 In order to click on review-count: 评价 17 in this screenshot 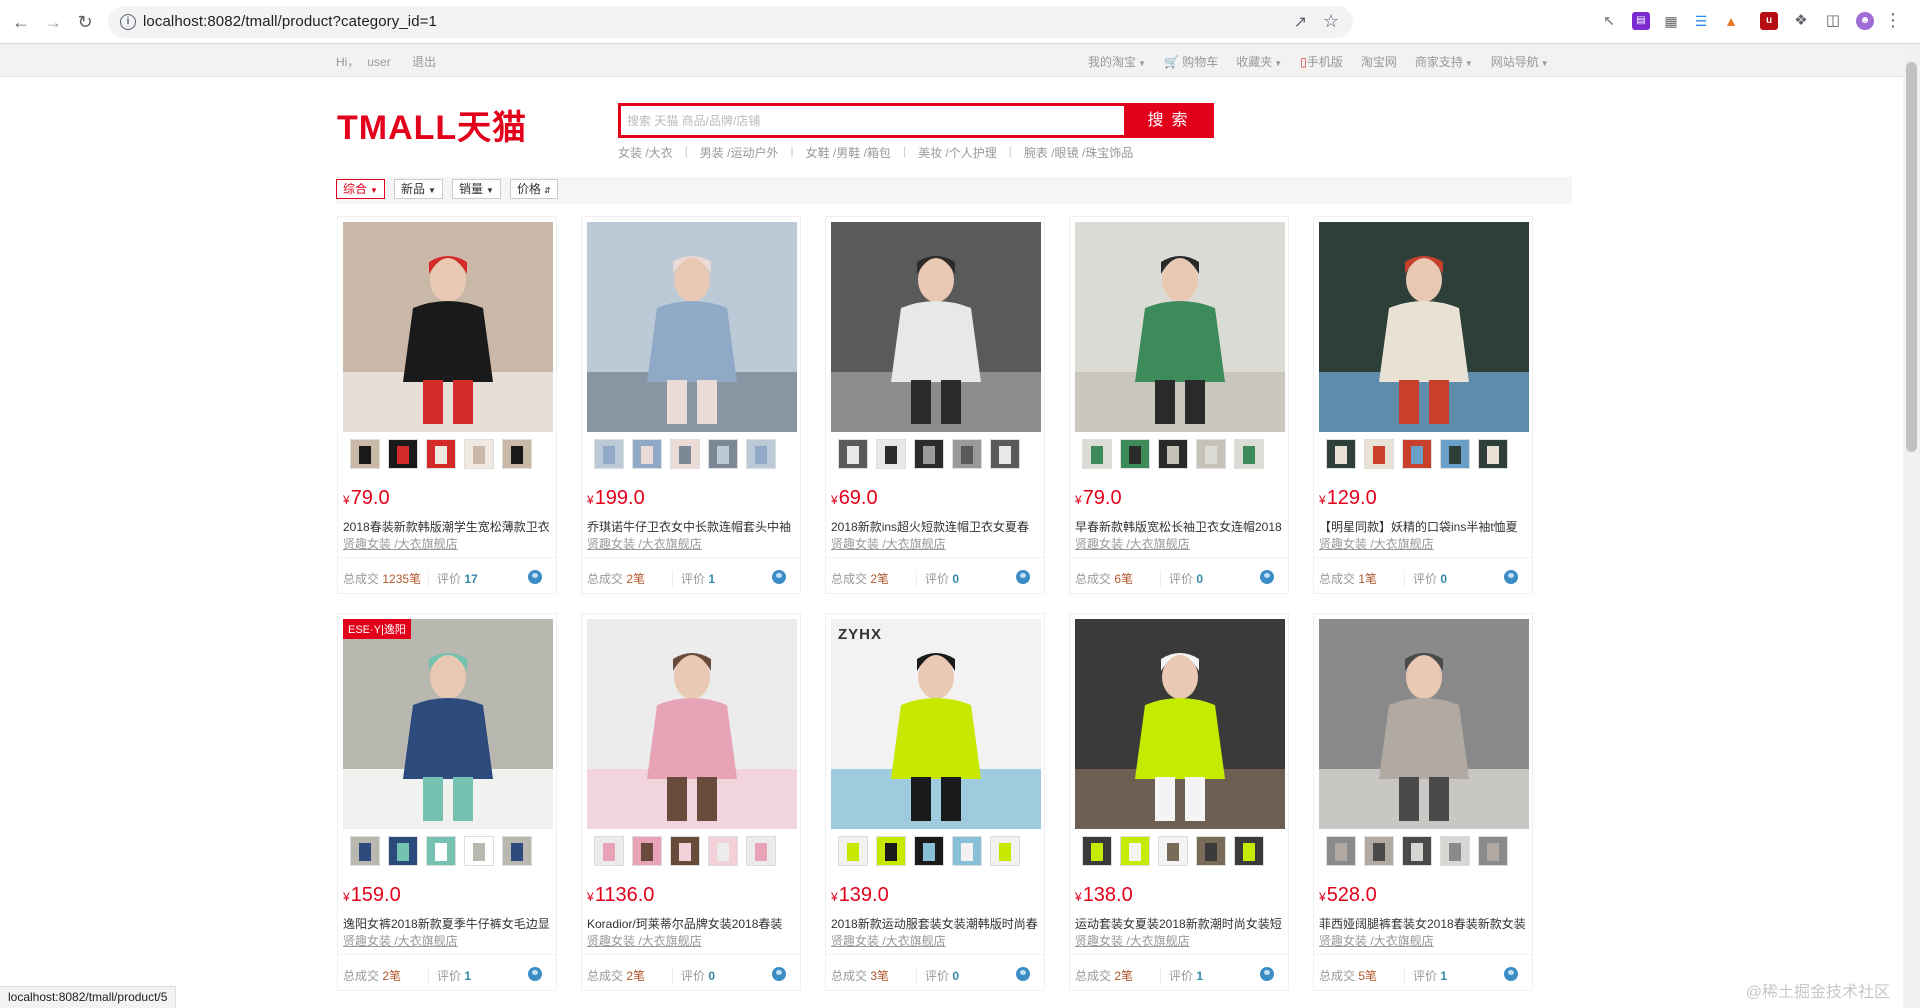, I will do `click(453, 578)`.